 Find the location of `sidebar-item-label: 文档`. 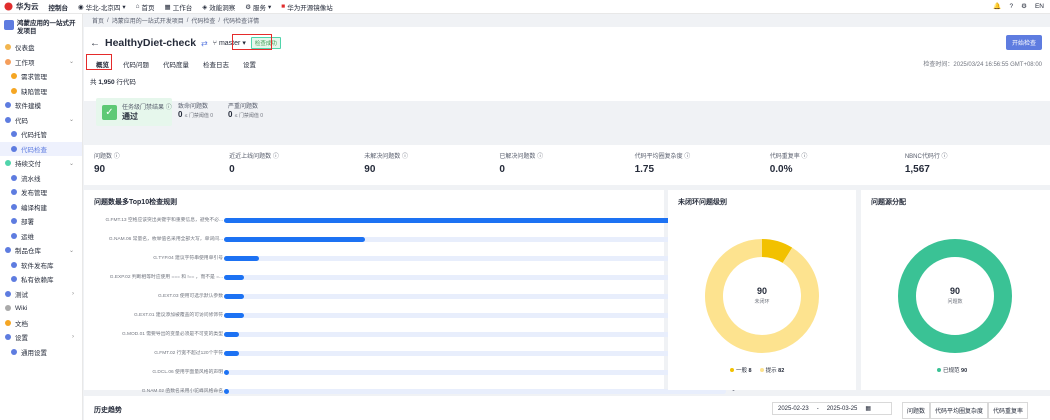

sidebar-item-label: 文档 is located at coordinates (21, 324).